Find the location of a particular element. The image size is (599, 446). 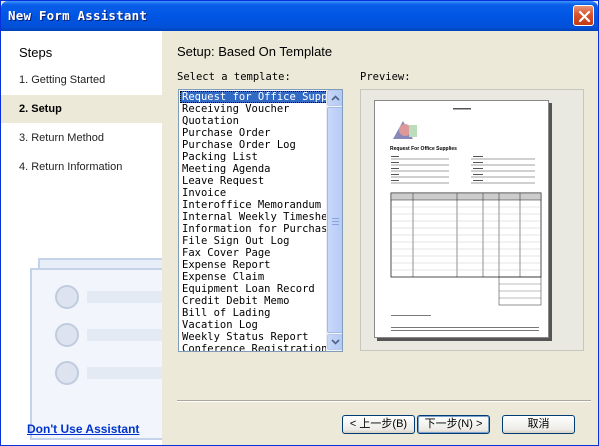

footer-divider is located at coordinates (384, 401).